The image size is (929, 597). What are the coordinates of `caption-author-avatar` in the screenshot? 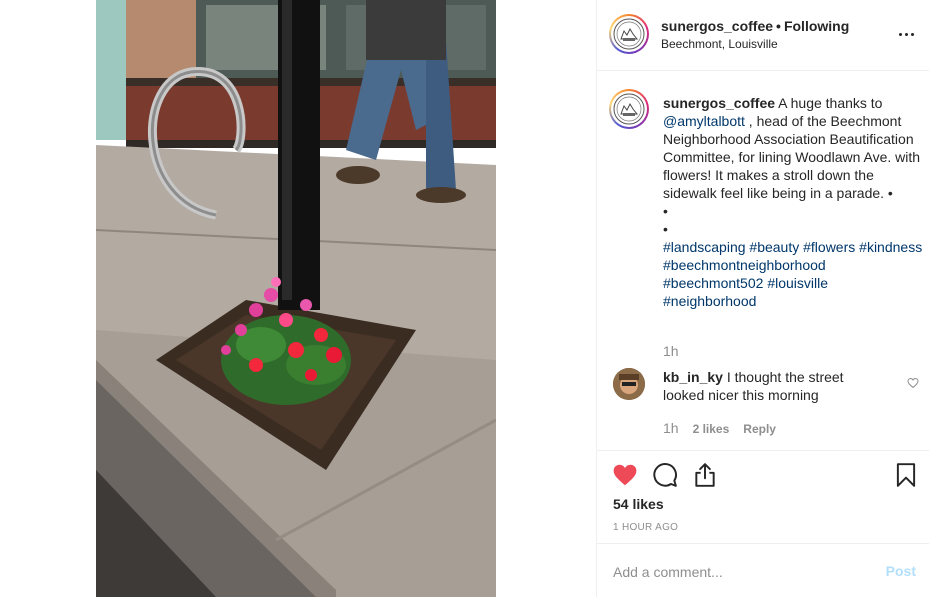 It's located at (629, 109).